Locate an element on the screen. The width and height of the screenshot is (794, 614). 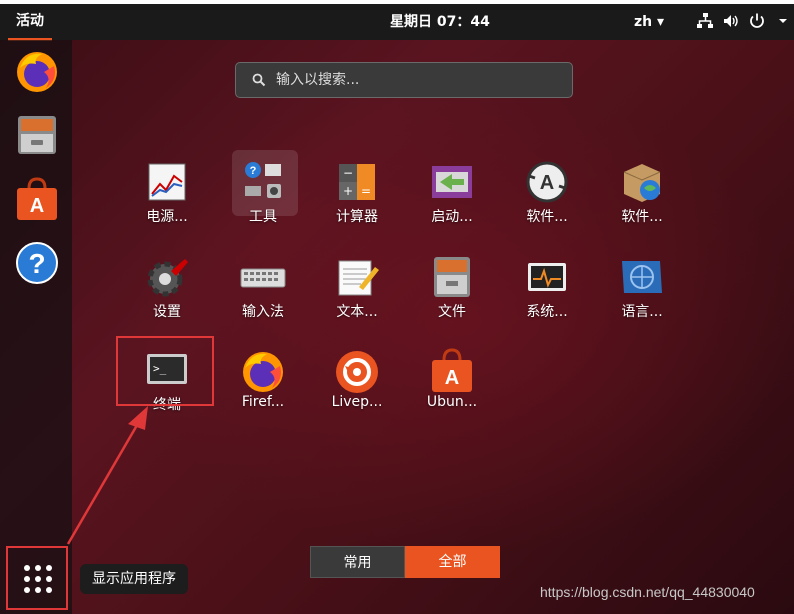
app-calculator: − + = 计算器 is located at coordinates (357, 197).